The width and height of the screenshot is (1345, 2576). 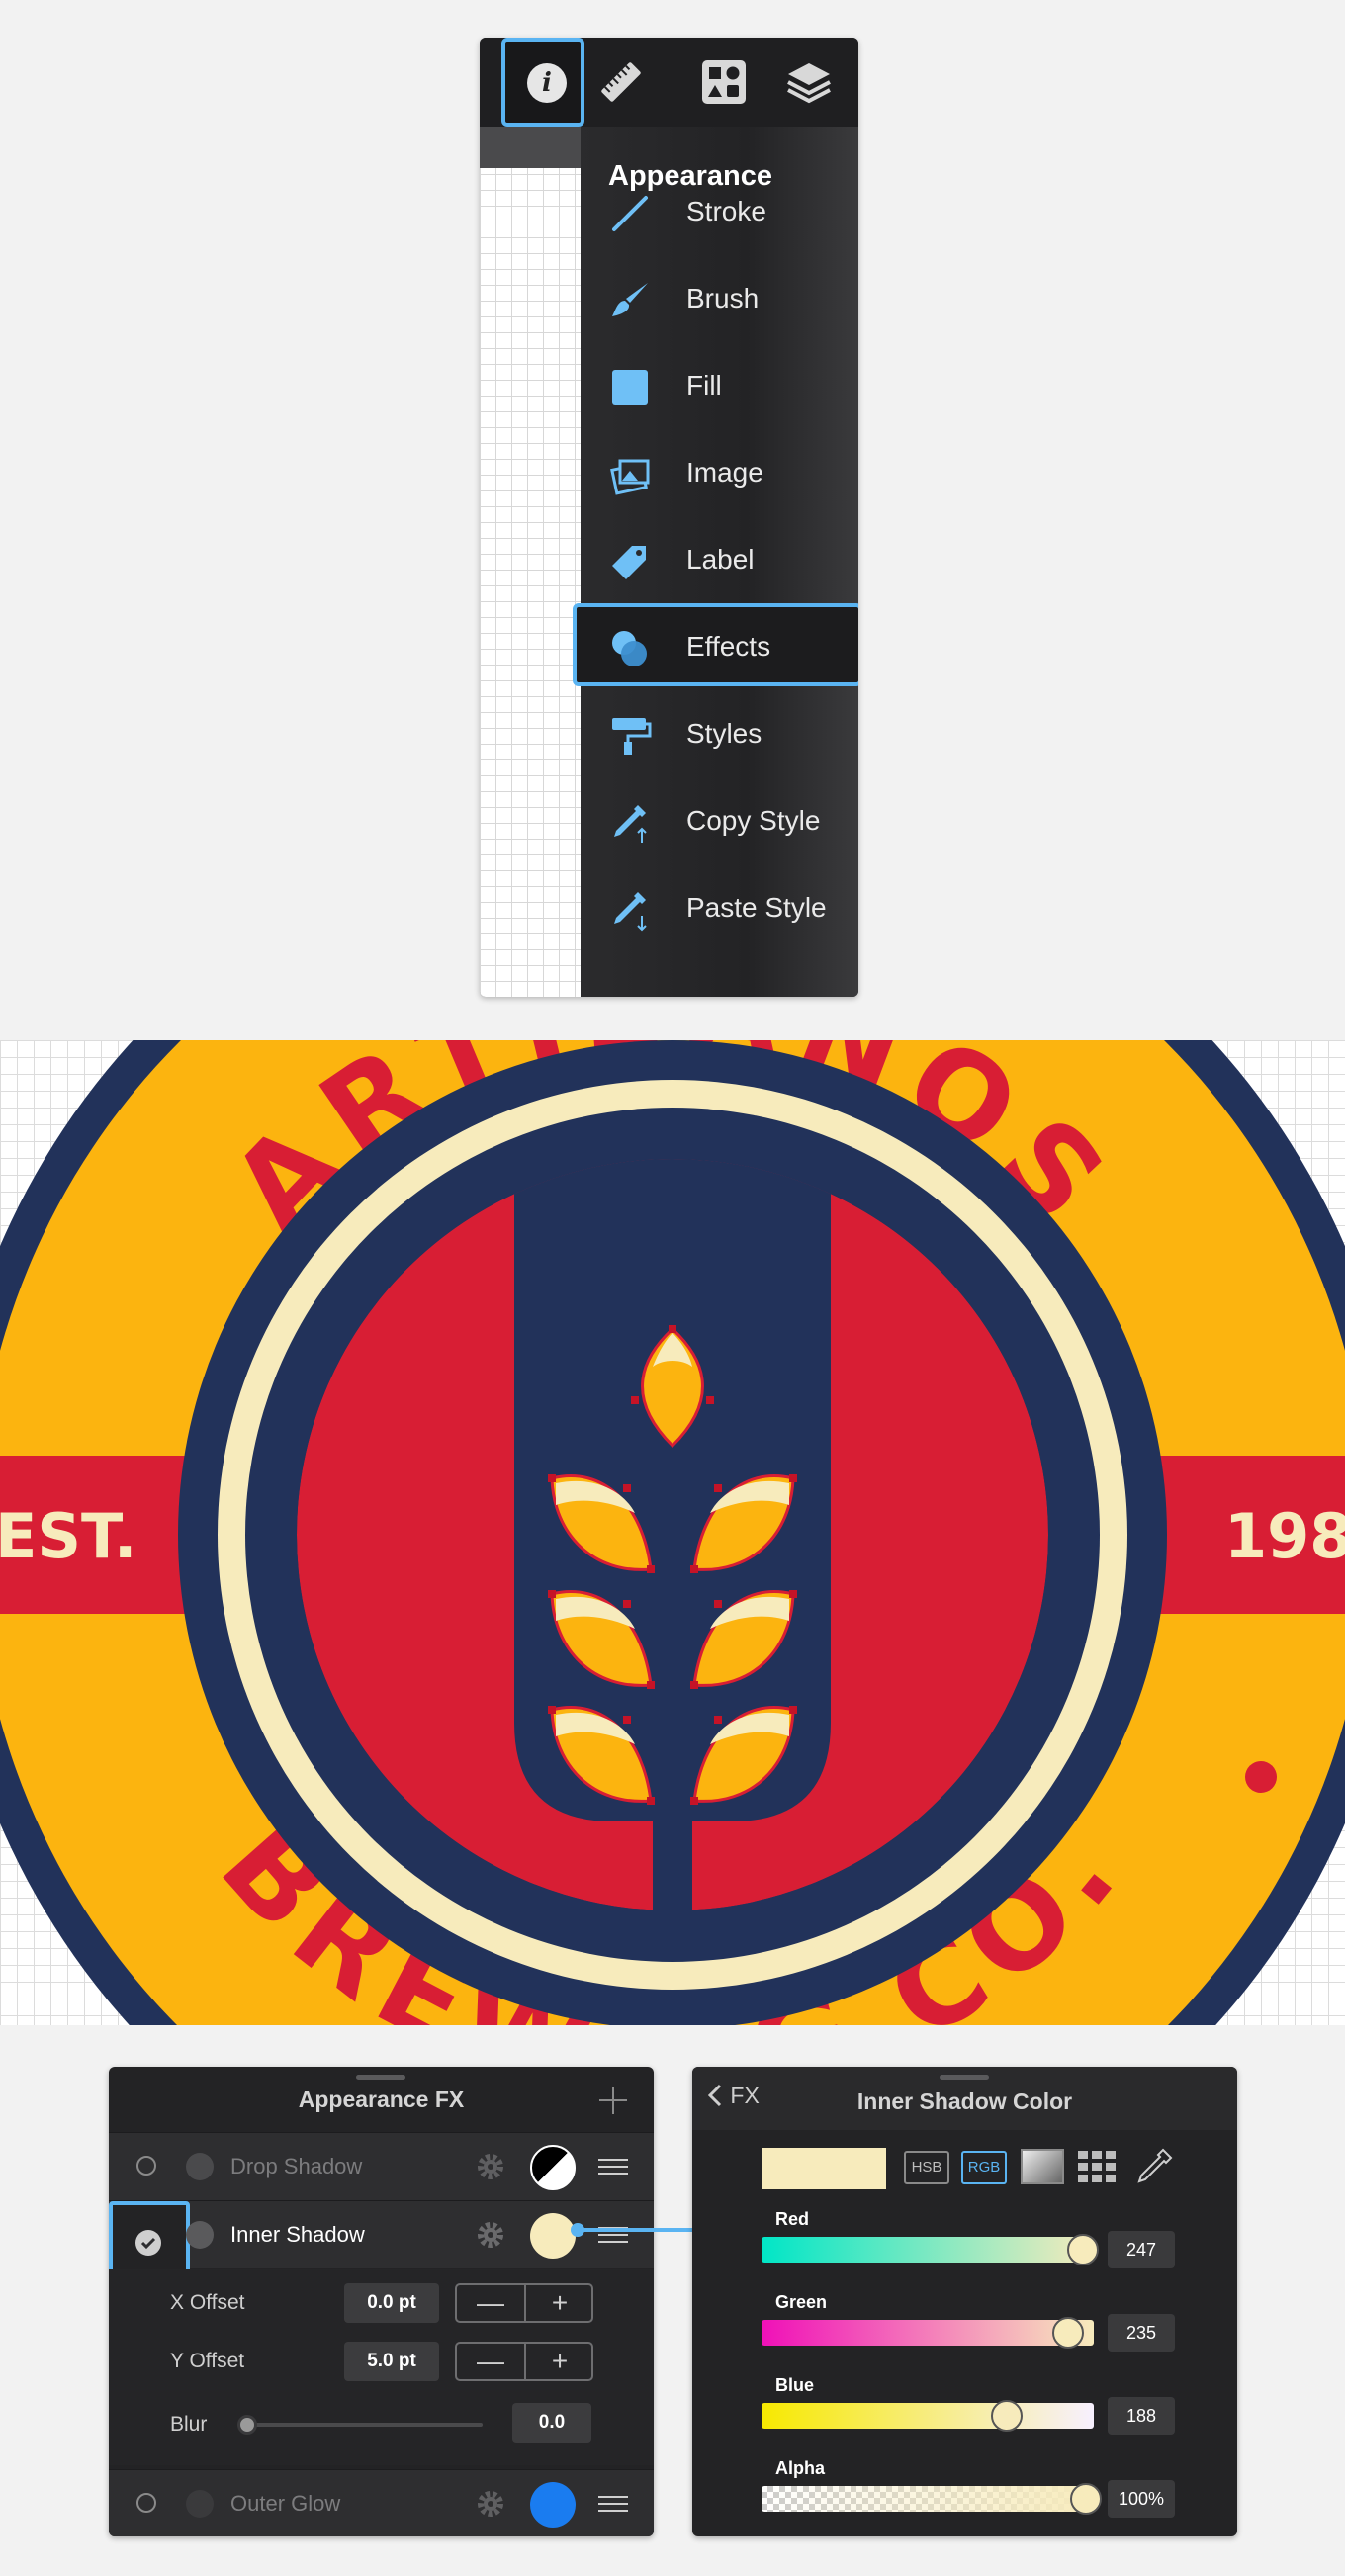 I want to click on menu-item-label: Copy Style, so click(x=753, y=820).